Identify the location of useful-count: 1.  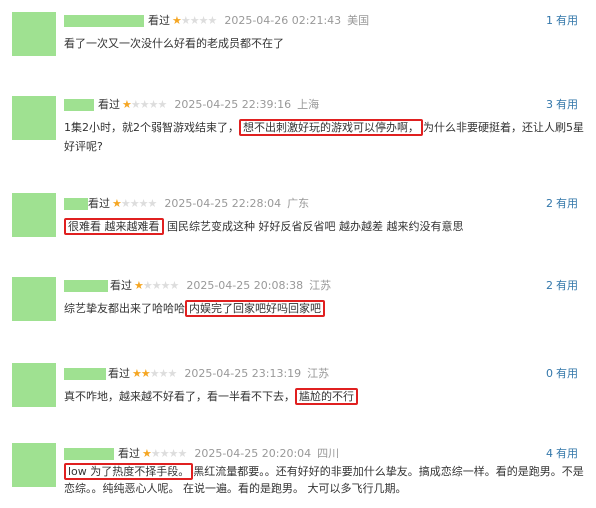
(549, 20).